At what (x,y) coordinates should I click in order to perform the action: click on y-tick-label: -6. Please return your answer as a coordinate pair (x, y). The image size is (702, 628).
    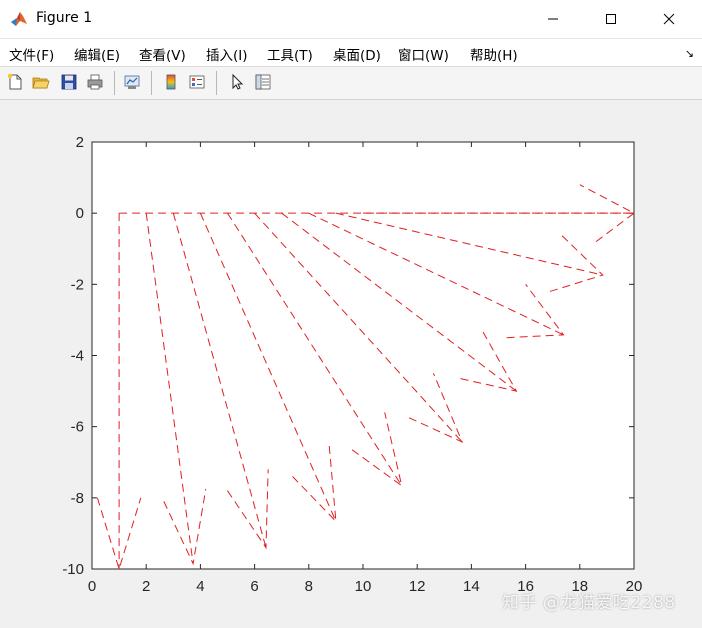
    Looking at the image, I should click on (77, 427).